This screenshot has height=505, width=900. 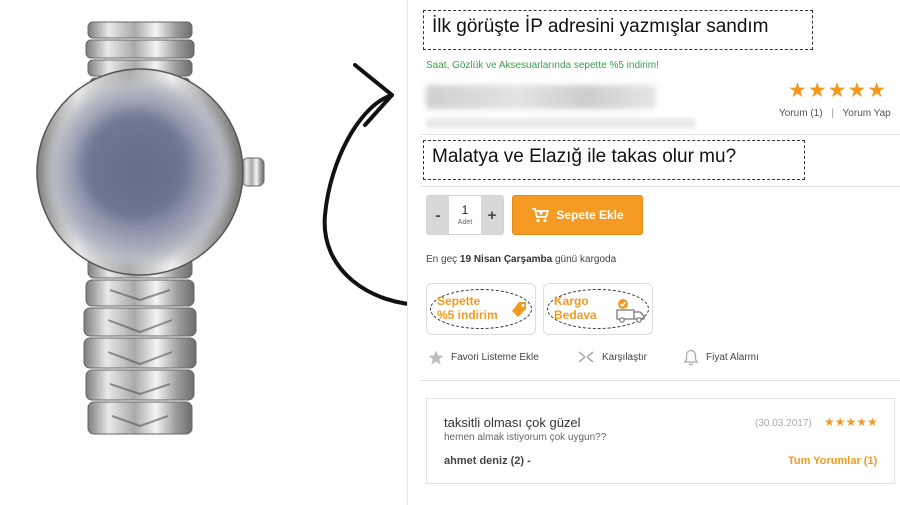 I want to click on free-shipping-badge: Kargo Bedava, so click(x=598, y=309).